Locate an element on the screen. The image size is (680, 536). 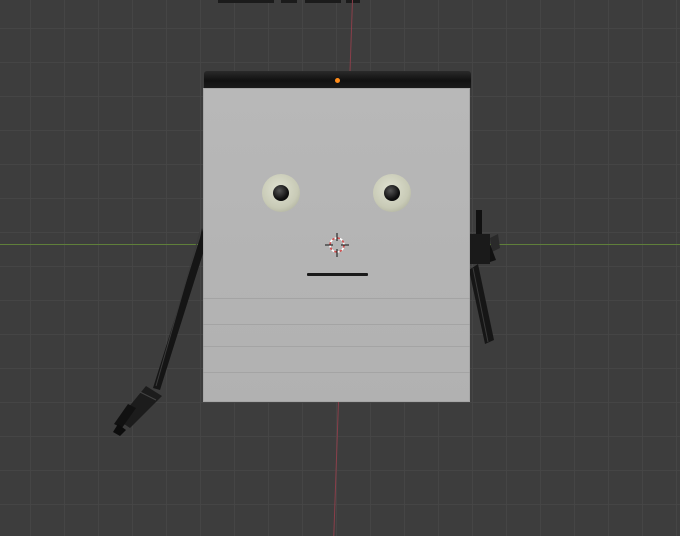
object-origin-icon is located at coordinates (337, 80).